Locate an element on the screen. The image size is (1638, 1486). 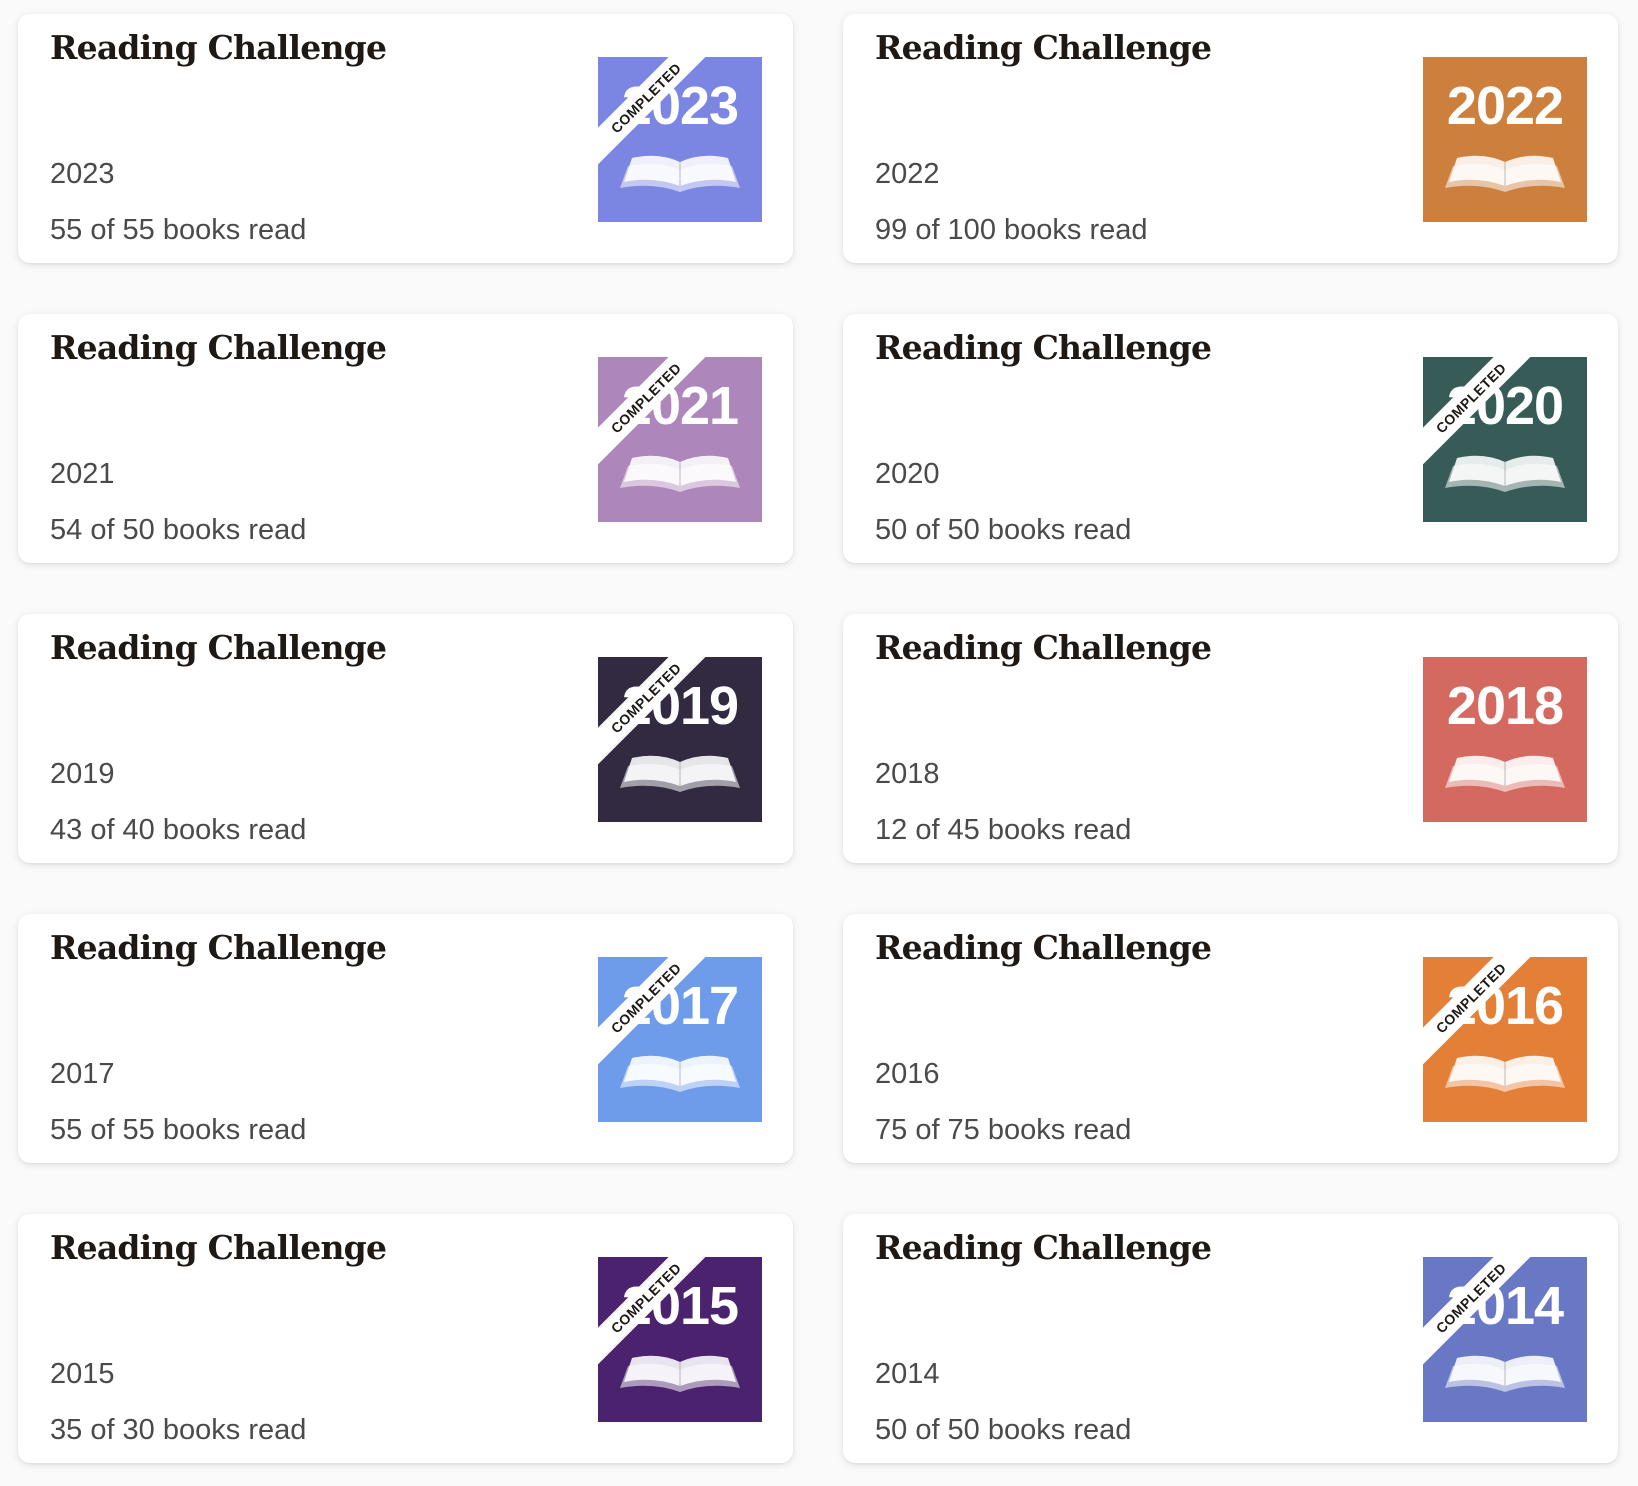
card-year: 2021 is located at coordinates (82, 474).